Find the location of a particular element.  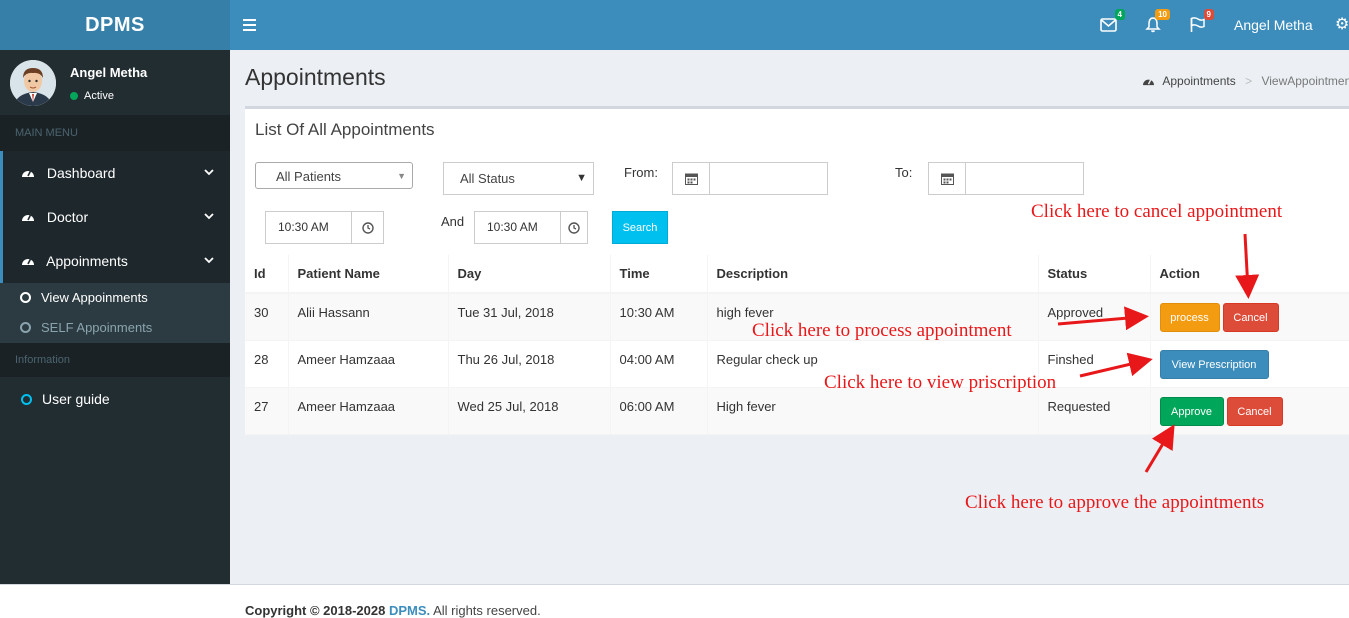

cell-id: 27 is located at coordinates (267, 411).